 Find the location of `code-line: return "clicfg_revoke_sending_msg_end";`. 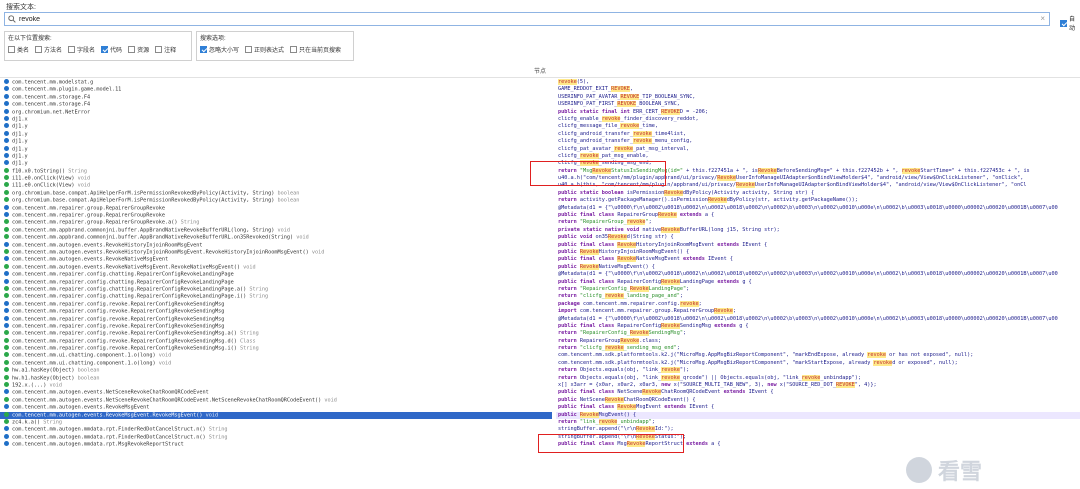

code-line: return "clicfg_revoke_sending_msg_end"; is located at coordinates (818, 348).